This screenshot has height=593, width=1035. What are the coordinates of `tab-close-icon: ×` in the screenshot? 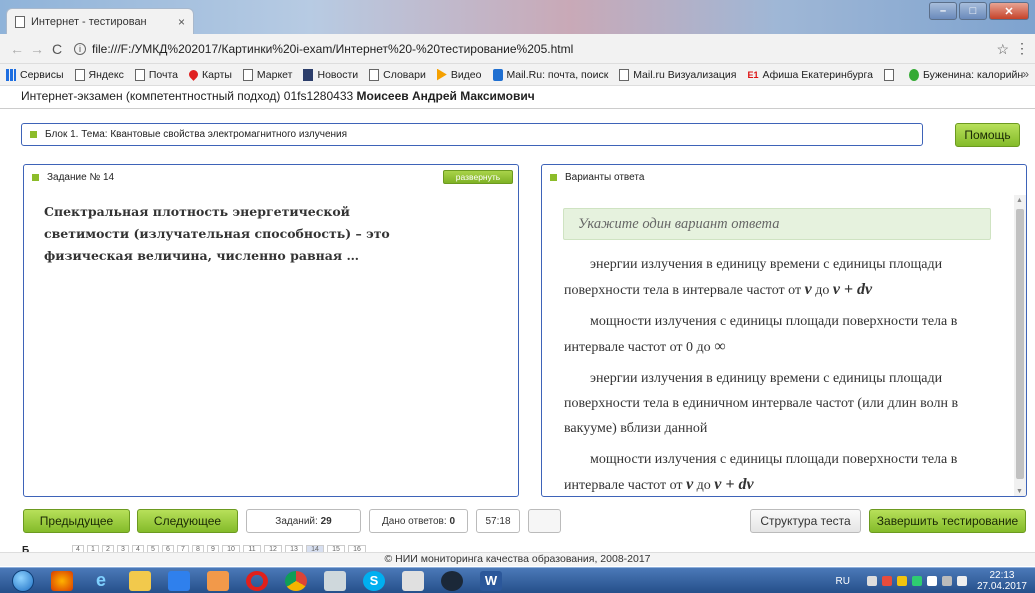 It's located at (181, 22).